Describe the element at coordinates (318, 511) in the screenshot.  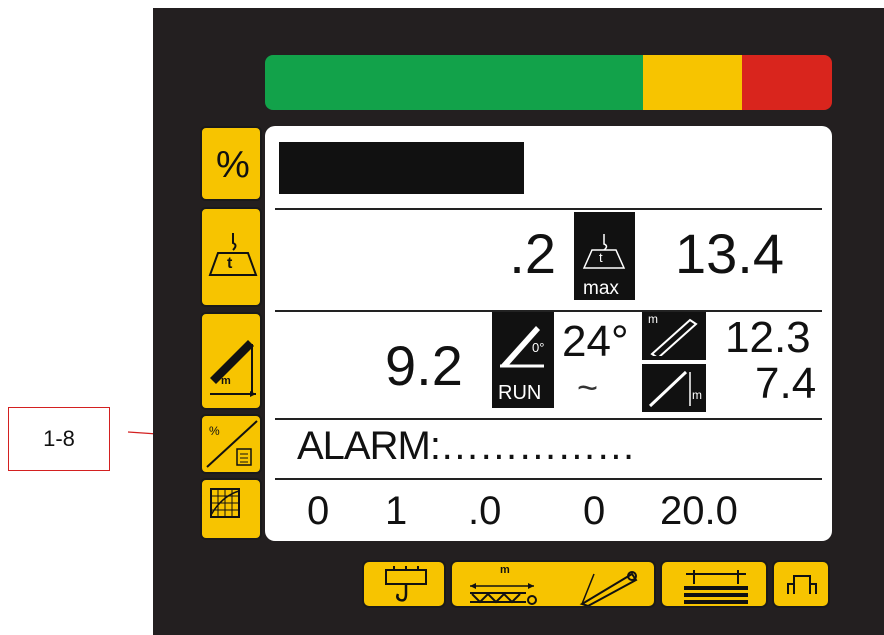
I see `bottom-value-1: 0` at that location.